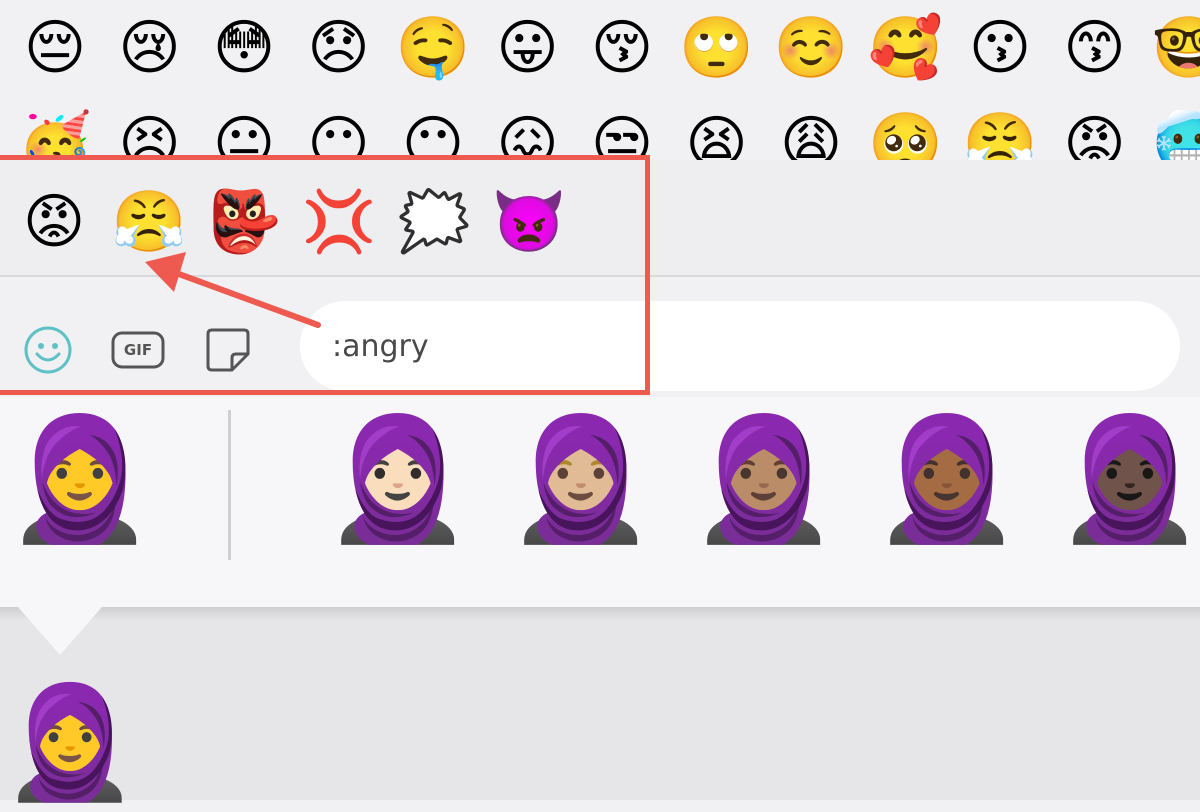  I want to click on emoji-grid-item: 😖, so click(528, 134).